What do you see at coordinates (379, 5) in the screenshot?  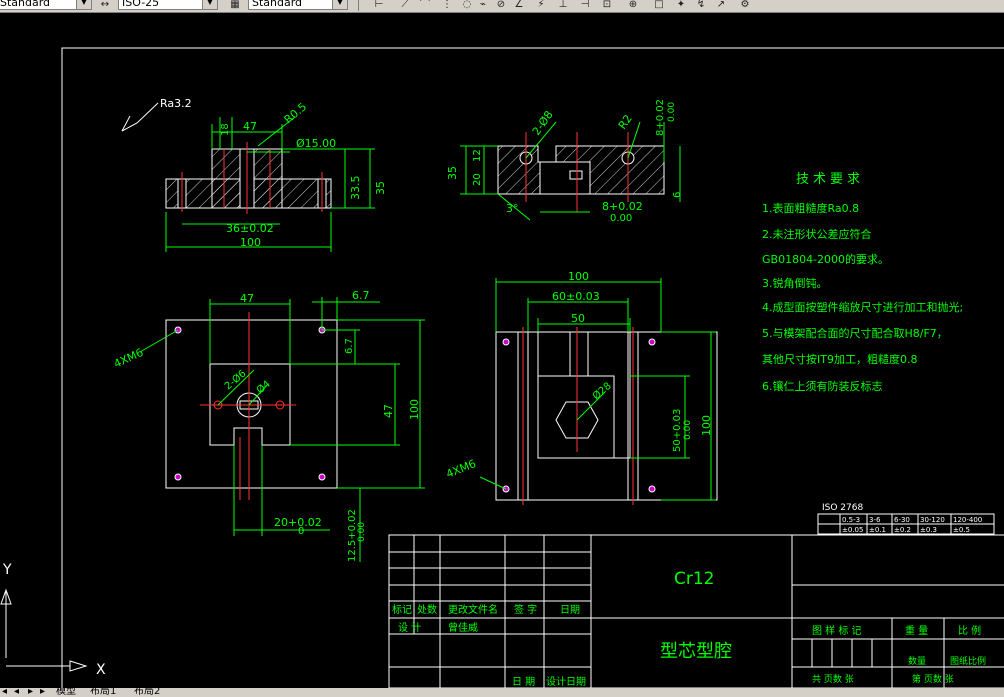 I see `linear-dim-icon: ⊢` at bounding box center [379, 5].